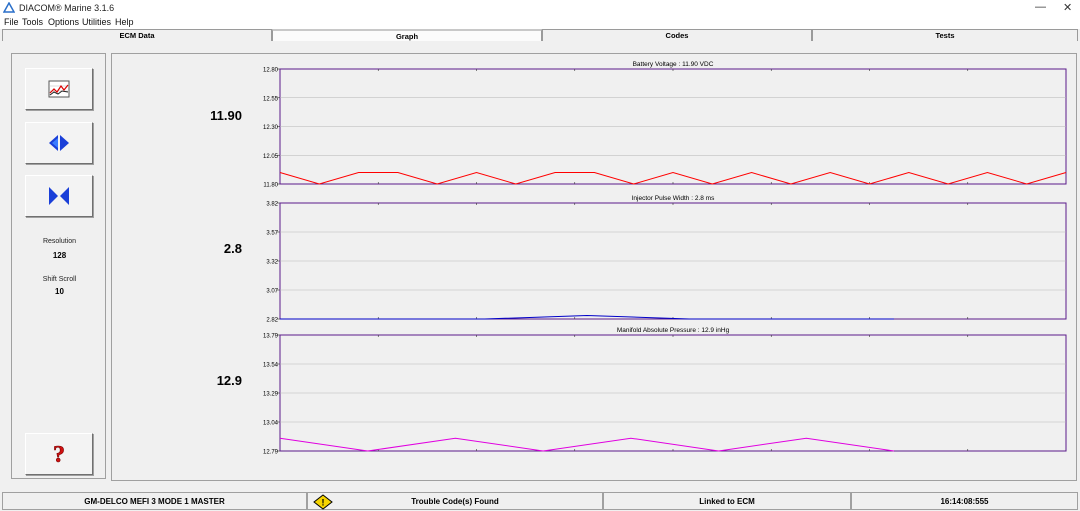 The width and height of the screenshot is (1080, 511). What do you see at coordinates (1040, 7) in the screenshot?
I see `minimize-button: —` at bounding box center [1040, 7].